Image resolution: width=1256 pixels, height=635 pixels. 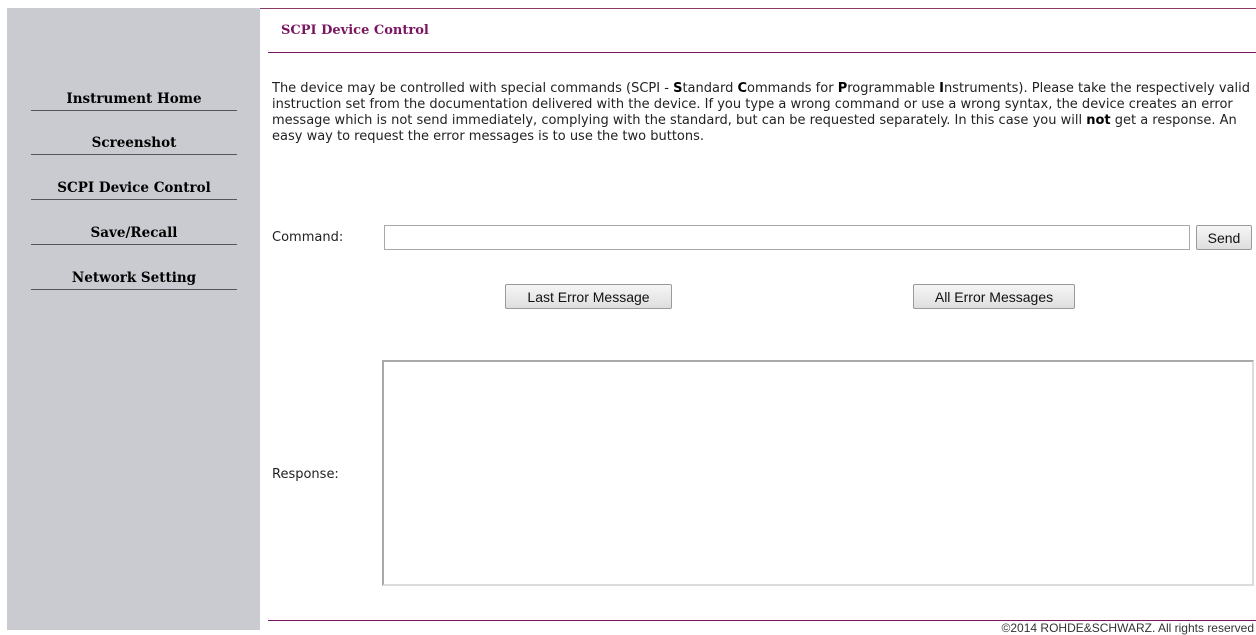 What do you see at coordinates (134, 235) in the screenshot?
I see `sidebar-item-save-recall: Save/Recall` at bounding box center [134, 235].